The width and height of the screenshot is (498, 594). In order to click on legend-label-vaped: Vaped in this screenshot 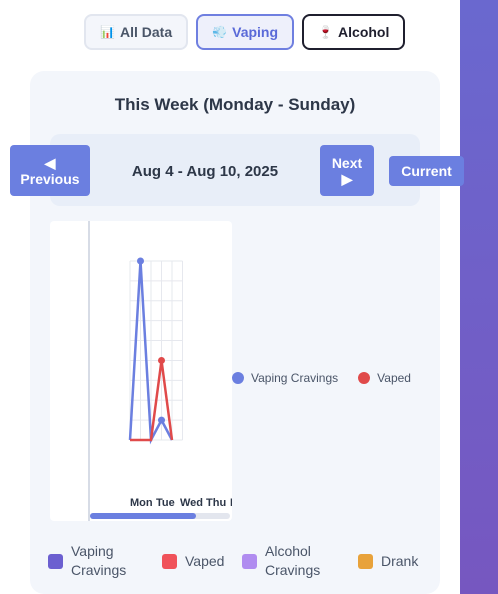, I will do `click(394, 378)`.